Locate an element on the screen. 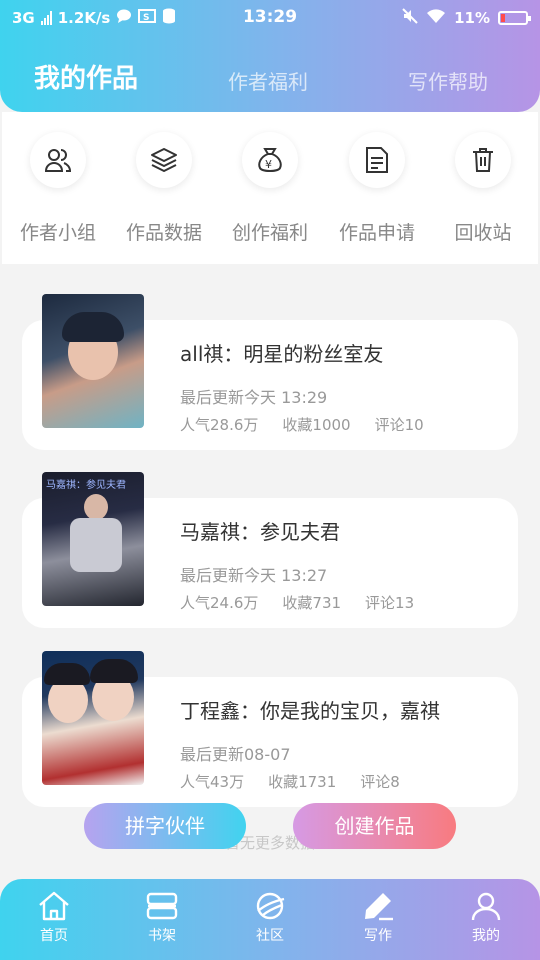 Image resolution: width=540 pixels, height=960 pixels. bookshelf-icon is located at coordinates (162, 906).